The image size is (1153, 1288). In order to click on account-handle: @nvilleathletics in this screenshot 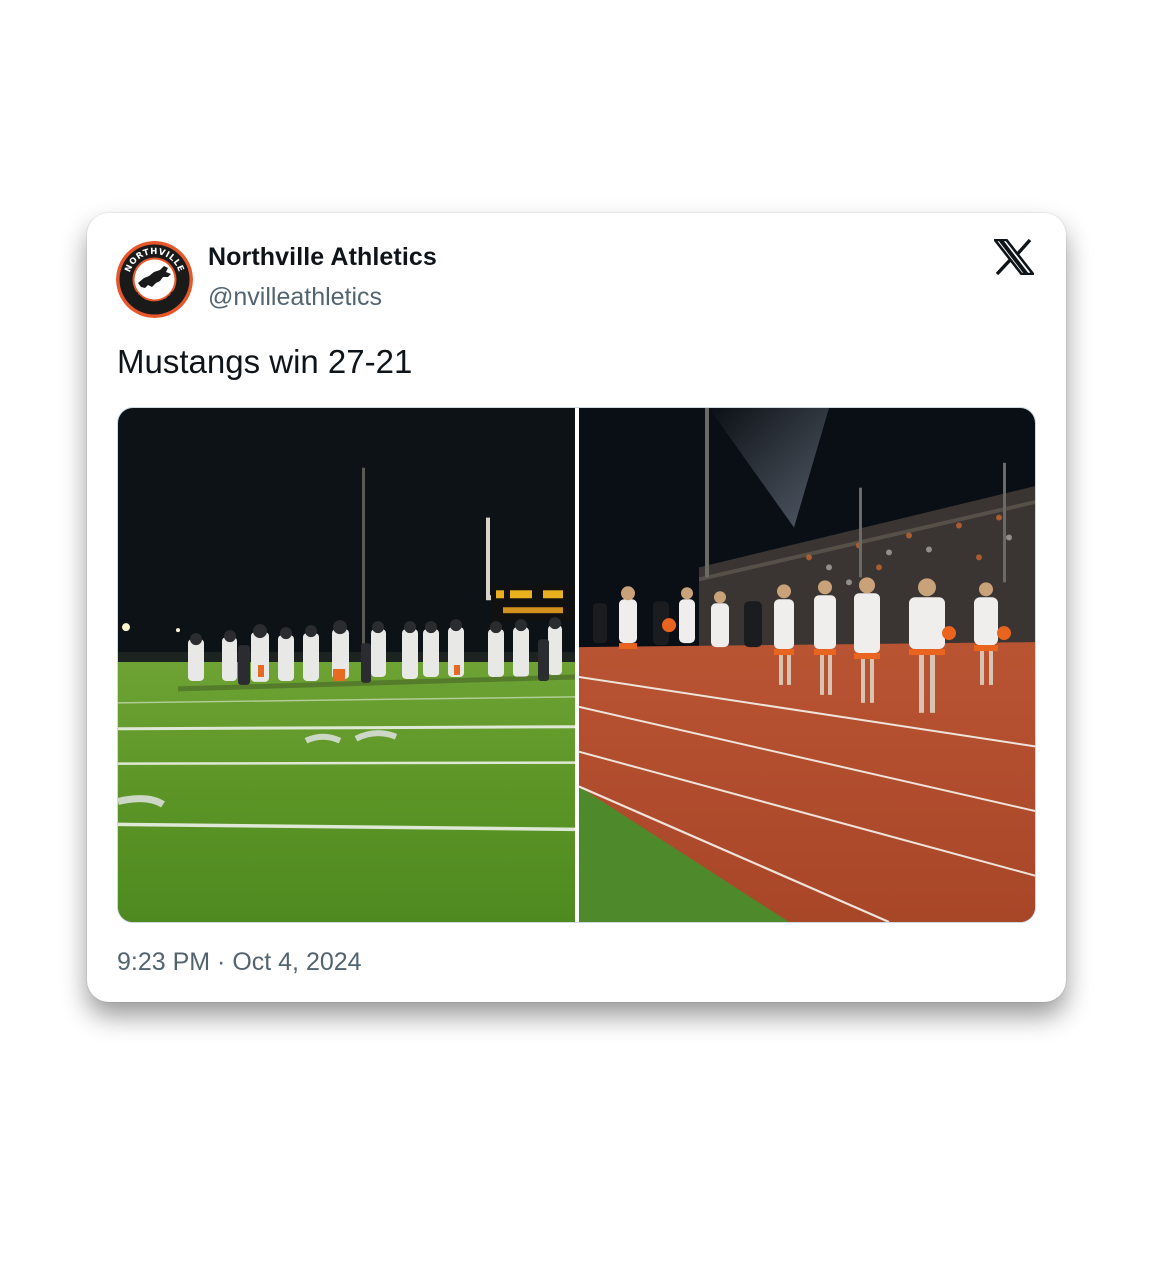, I will do `click(295, 297)`.